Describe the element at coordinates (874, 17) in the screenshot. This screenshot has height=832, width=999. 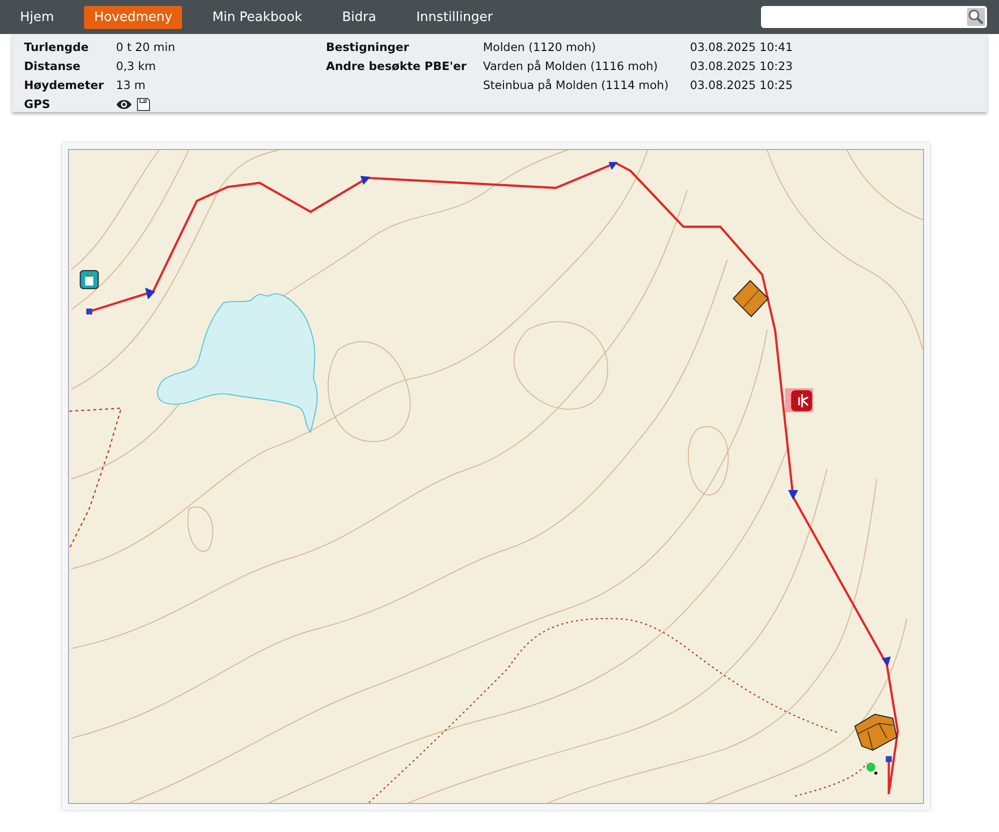
I see `search-field` at that location.